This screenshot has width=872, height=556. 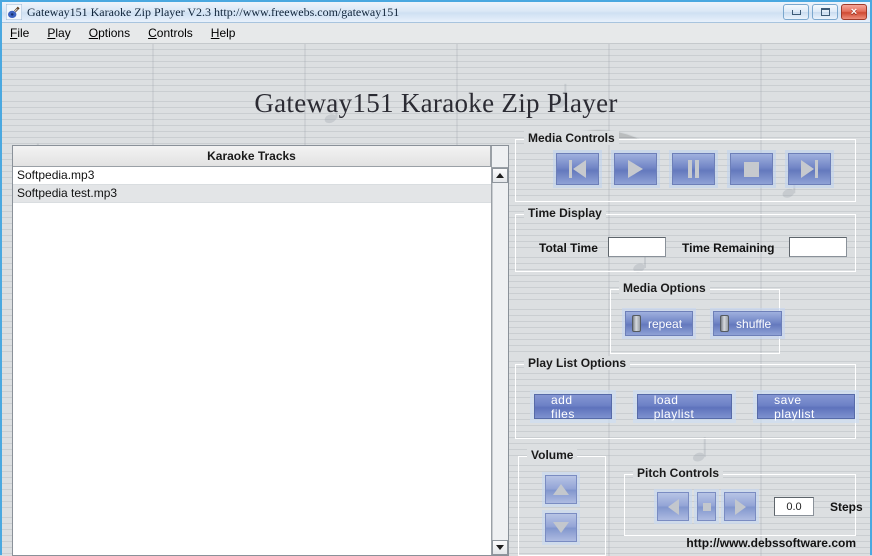 What do you see at coordinates (152, 33) in the screenshot?
I see `menu-mnemonic: C` at bounding box center [152, 33].